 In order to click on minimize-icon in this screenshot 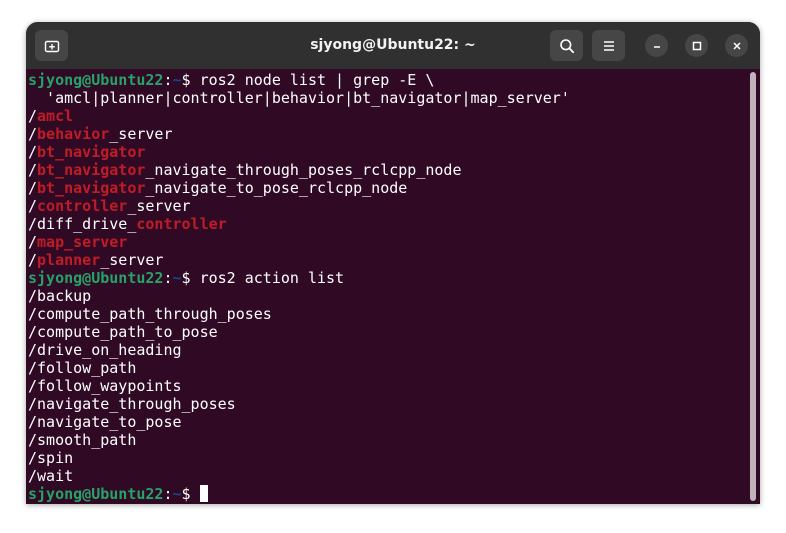, I will do `click(656, 46)`.